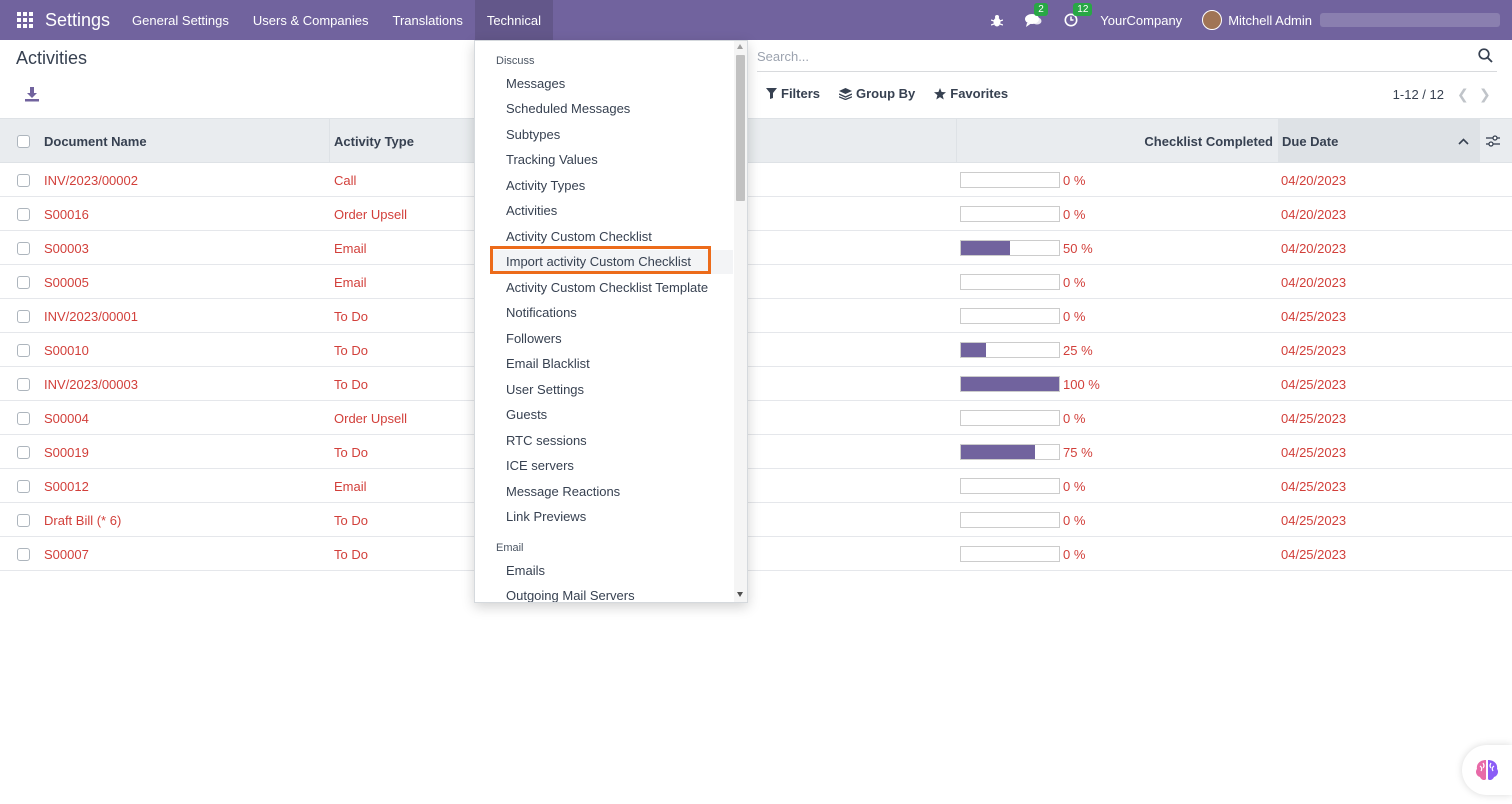 This screenshot has width=1512, height=804. Describe the element at coordinates (1485, 57) in the screenshot. I see `search-icon` at that location.